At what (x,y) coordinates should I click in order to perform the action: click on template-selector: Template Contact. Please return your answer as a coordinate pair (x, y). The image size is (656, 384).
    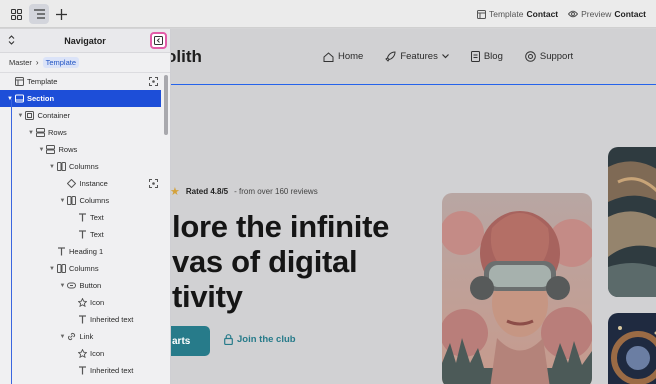
    Looking at the image, I should click on (517, 14).